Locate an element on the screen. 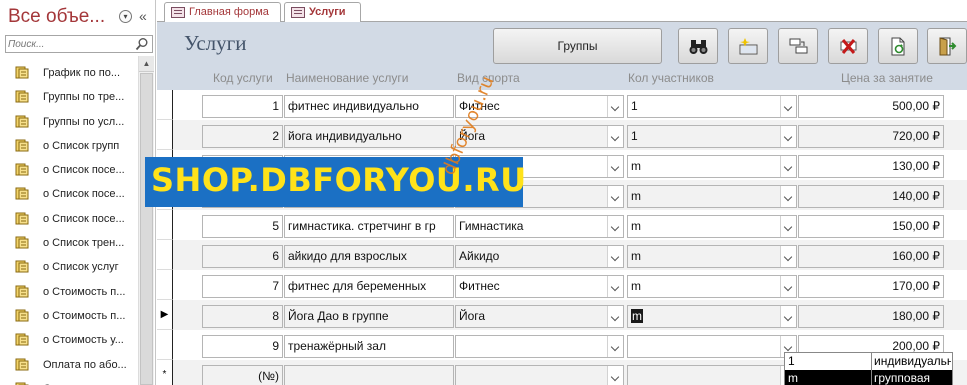 The width and height of the screenshot is (967, 385). service-name-cell is located at coordinates (369, 375).